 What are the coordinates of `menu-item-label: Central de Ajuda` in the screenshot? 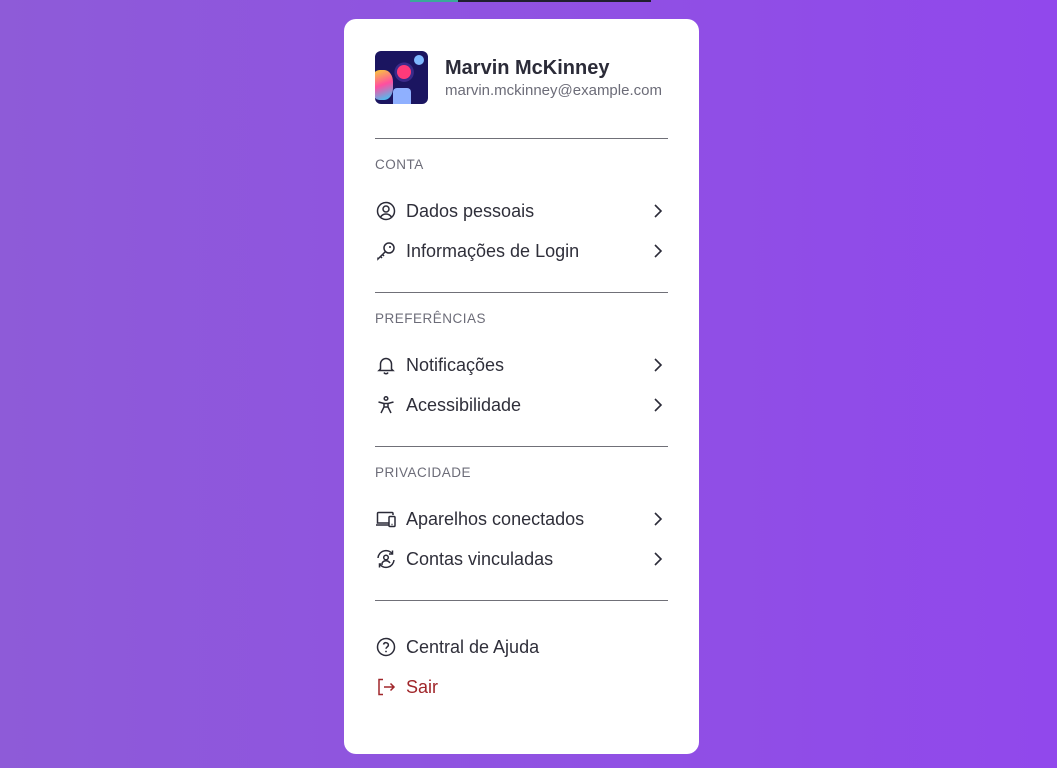 It's located at (473, 646).